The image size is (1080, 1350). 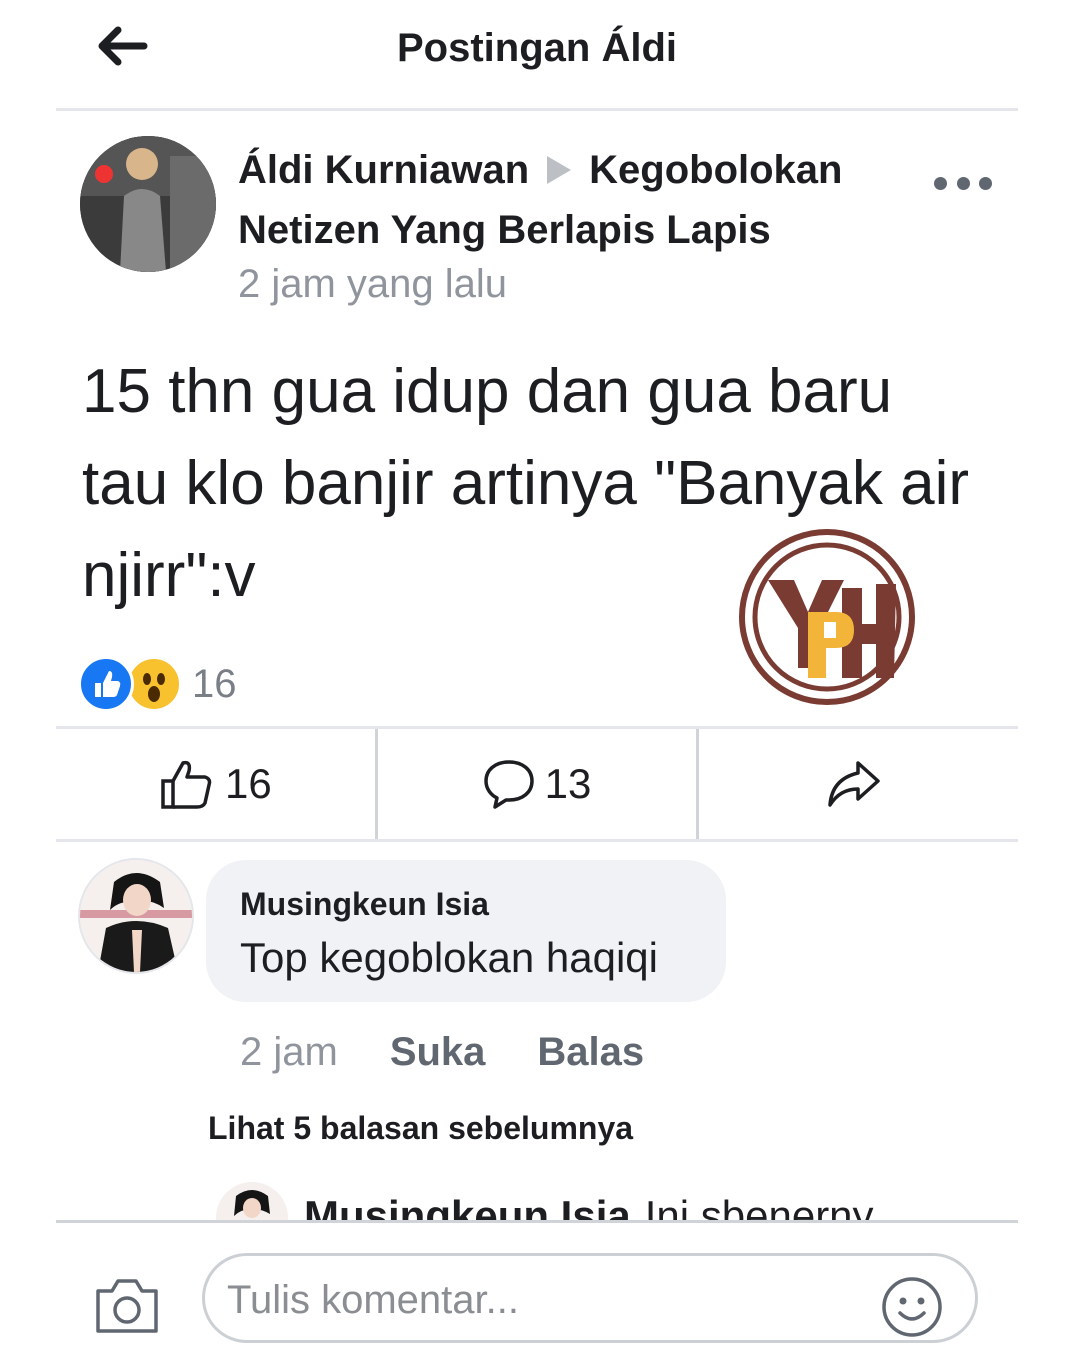 What do you see at coordinates (449, 957) in the screenshot?
I see `comment-text: Top kegoblokan haqiqi` at bounding box center [449, 957].